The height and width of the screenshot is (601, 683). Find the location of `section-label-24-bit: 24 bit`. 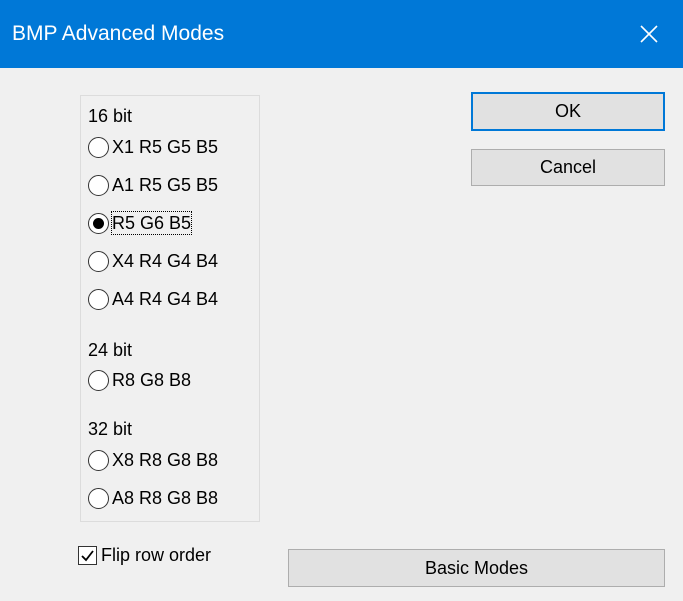

section-label-24-bit: 24 bit is located at coordinates (110, 350).